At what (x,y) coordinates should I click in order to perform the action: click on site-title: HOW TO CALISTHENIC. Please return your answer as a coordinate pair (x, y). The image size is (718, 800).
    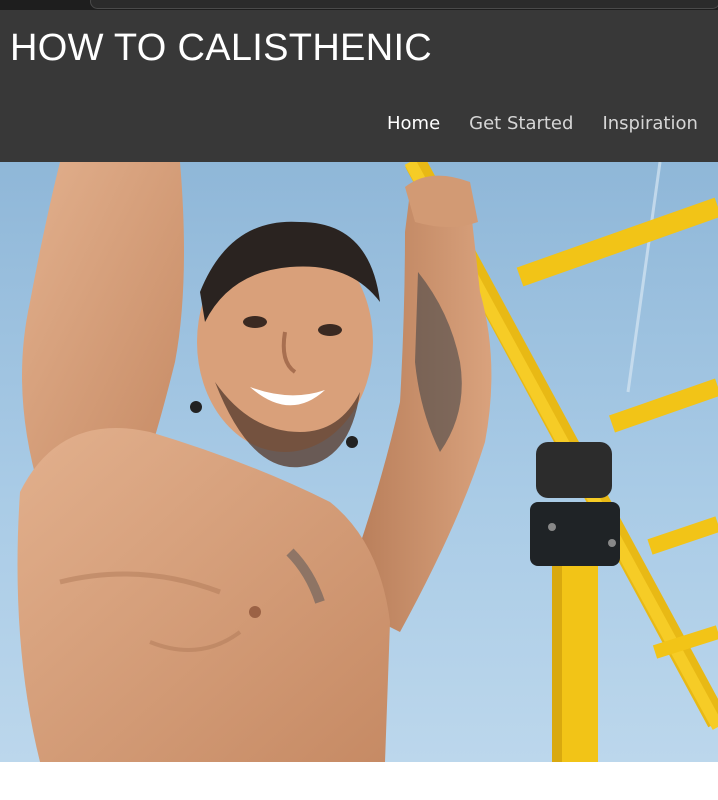
    Looking at the image, I should click on (221, 48).